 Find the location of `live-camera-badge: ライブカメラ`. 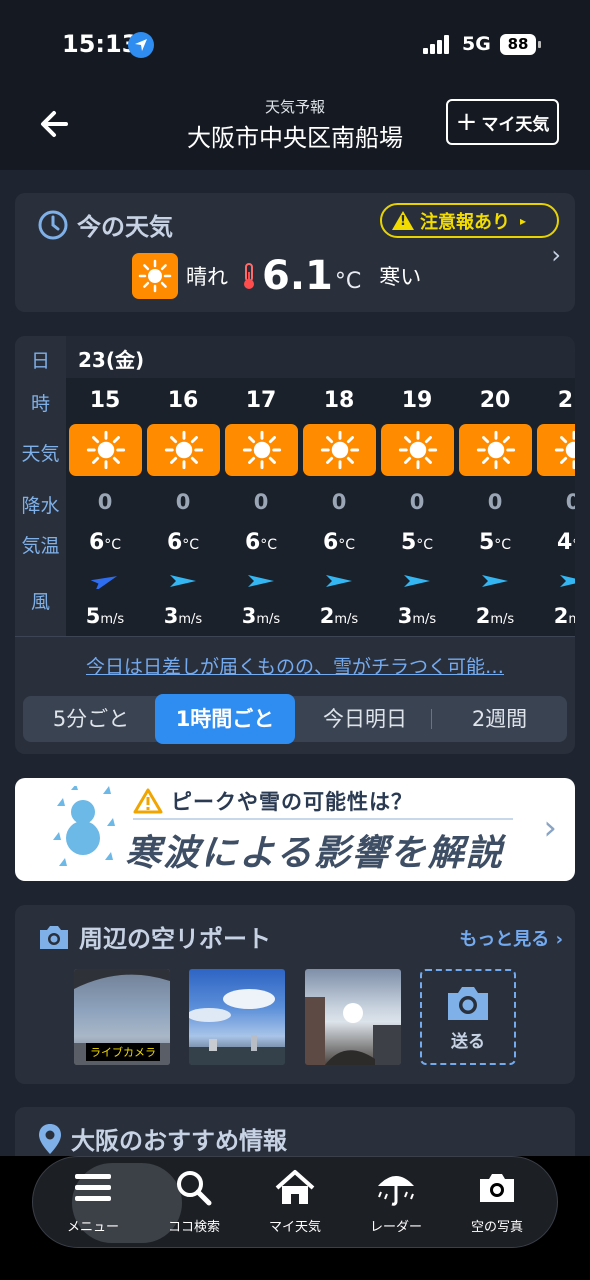

live-camera-badge: ライブカメラ is located at coordinates (123, 1052).